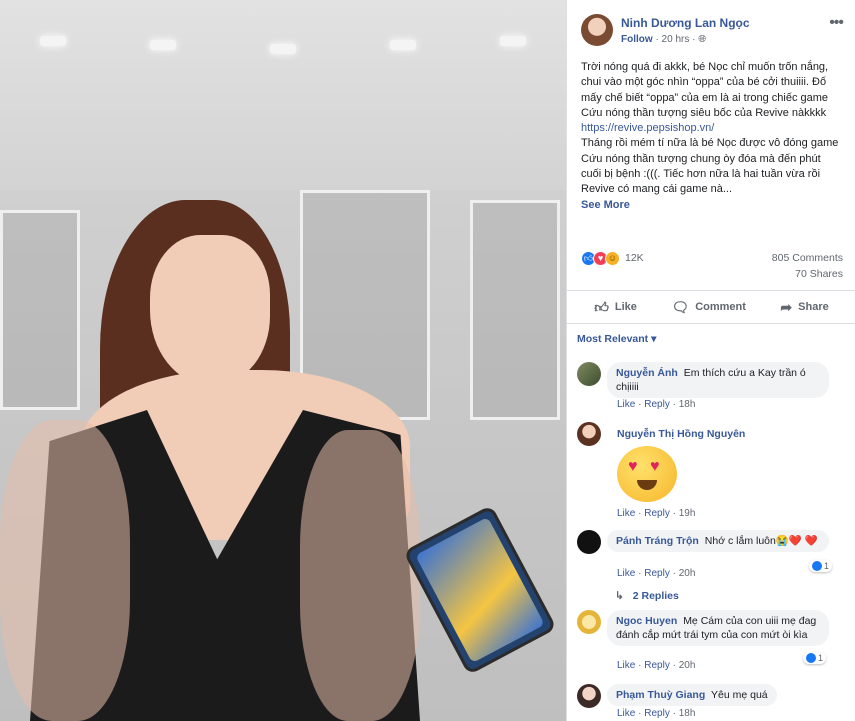 Image resolution: width=855 pixels, height=721 pixels. I want to click on commenter-name: Ngoc Huyen, so click(646, 621).